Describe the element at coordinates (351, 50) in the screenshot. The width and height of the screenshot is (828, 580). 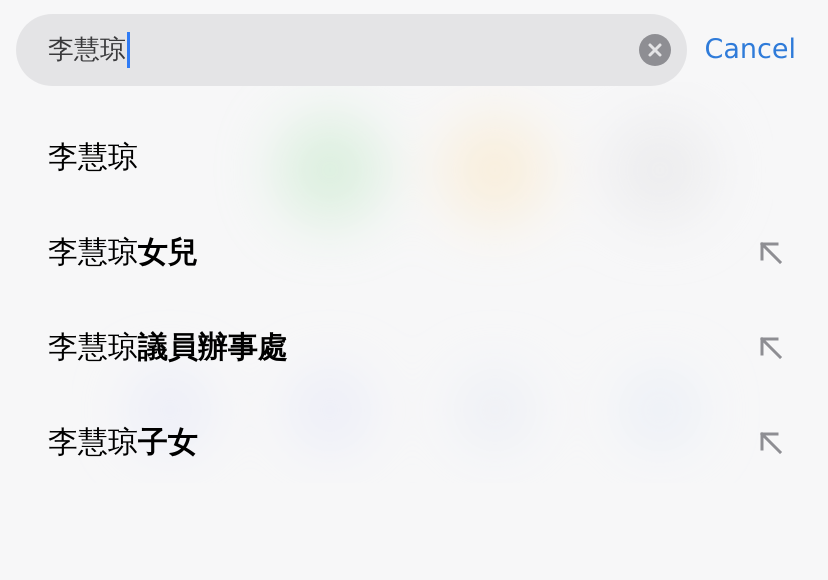
I see `search-field: 李慧琼` at that location.